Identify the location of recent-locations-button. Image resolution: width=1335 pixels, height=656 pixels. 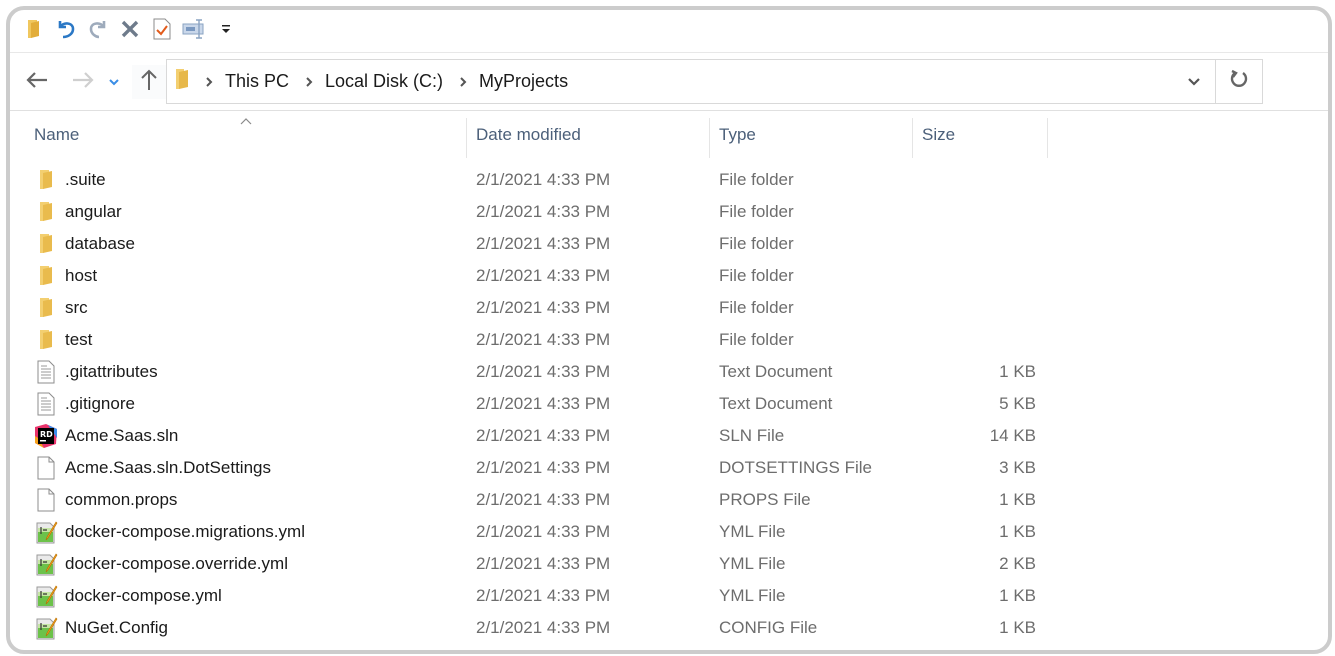
(114, 82).